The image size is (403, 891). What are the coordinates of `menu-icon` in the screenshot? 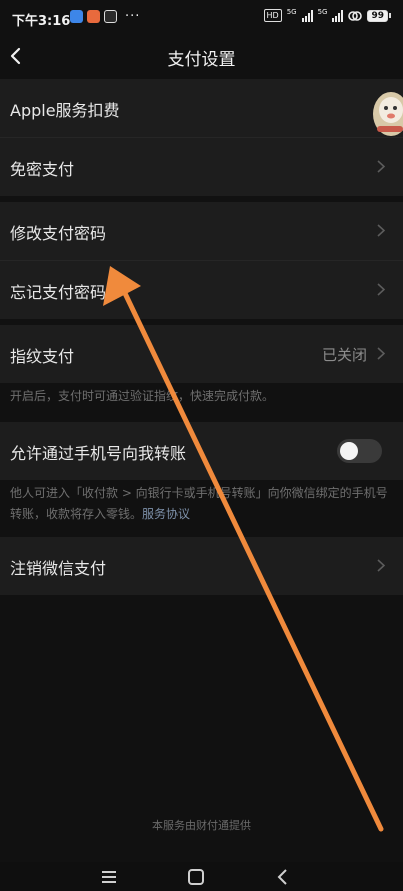 It's located at (109, 877).